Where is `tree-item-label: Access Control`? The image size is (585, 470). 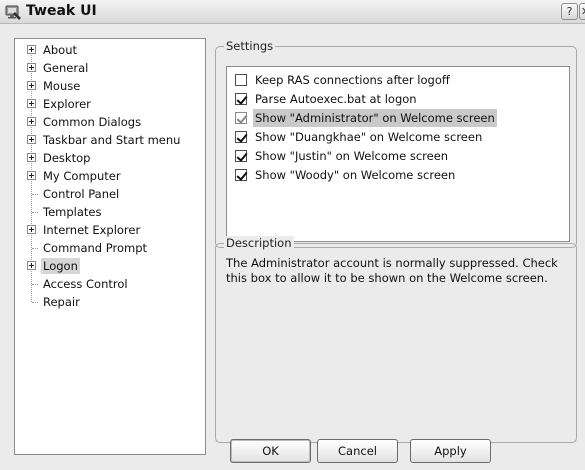
tree-item-label: Access Control is located at coordinates (85, 284).